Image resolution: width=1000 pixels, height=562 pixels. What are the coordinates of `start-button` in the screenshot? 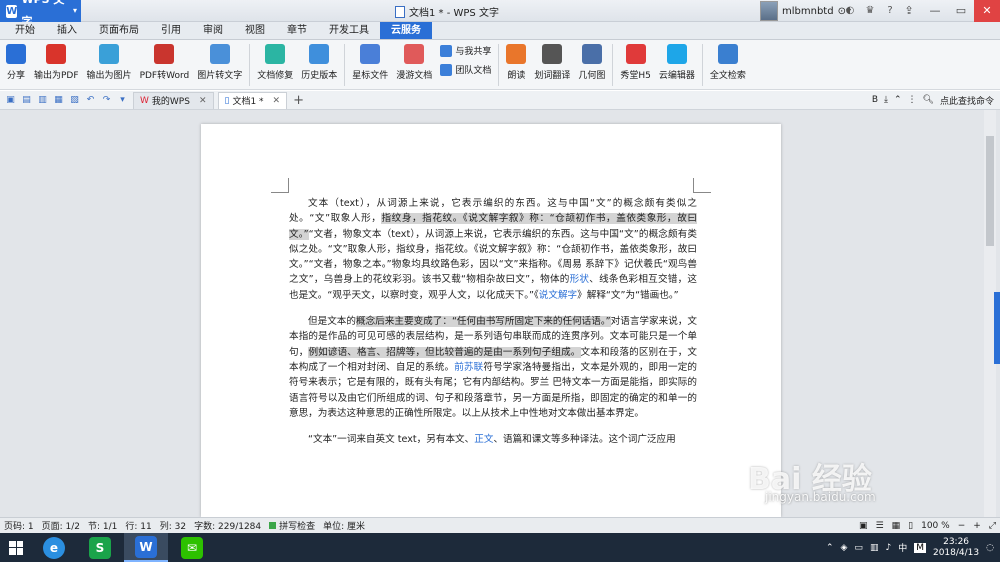 It's located at (16, 547).